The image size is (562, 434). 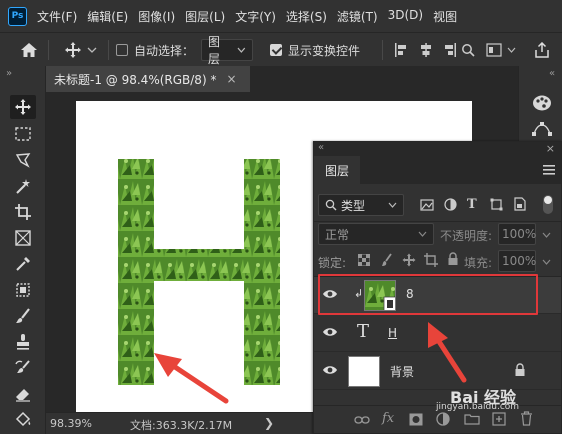 I want to click on new-layer-icon, so click(x=499, y=419).